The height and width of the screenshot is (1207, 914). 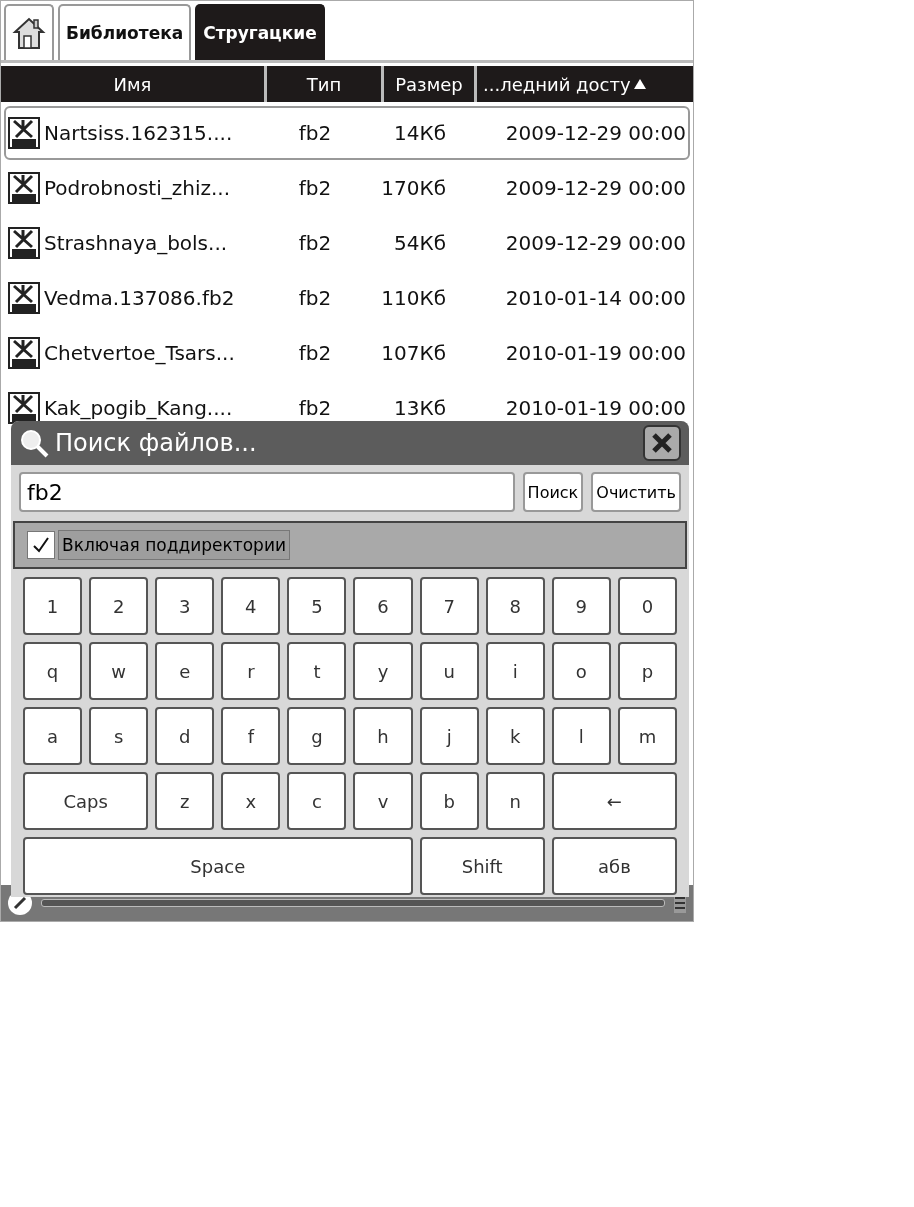 What do you see at coordinates (251, 606) in the screenshot?
I see `keyboard-key: 4` at bounding box center [251, 606].